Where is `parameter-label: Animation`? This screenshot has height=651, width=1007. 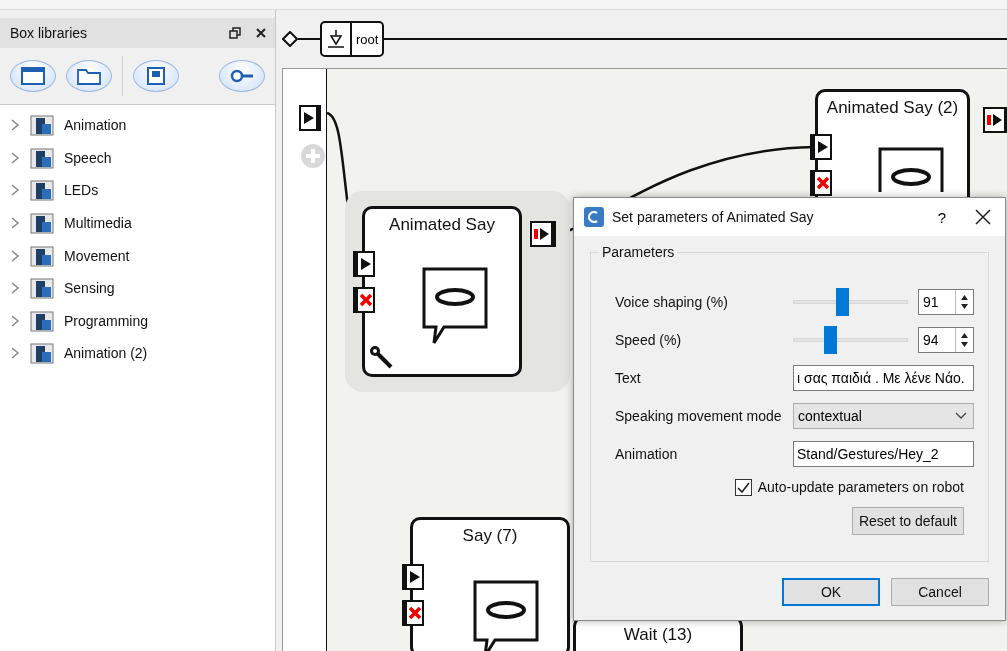
parameter-label: Animation is located at coordinates (647, 454).